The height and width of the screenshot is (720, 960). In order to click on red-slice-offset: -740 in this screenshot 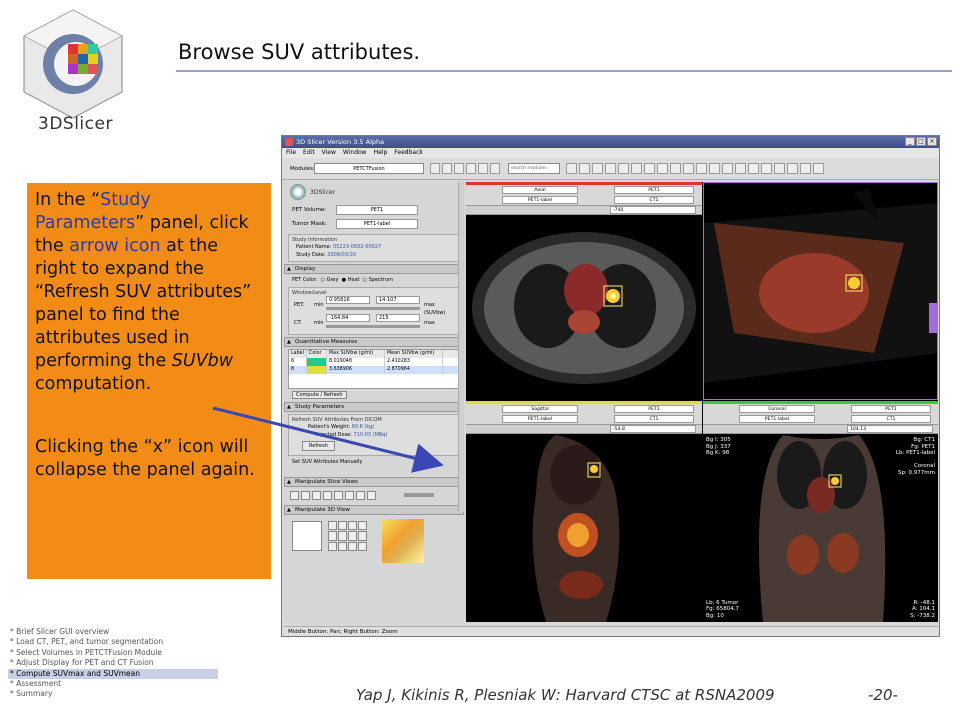, I will do `click(653, 210)`.